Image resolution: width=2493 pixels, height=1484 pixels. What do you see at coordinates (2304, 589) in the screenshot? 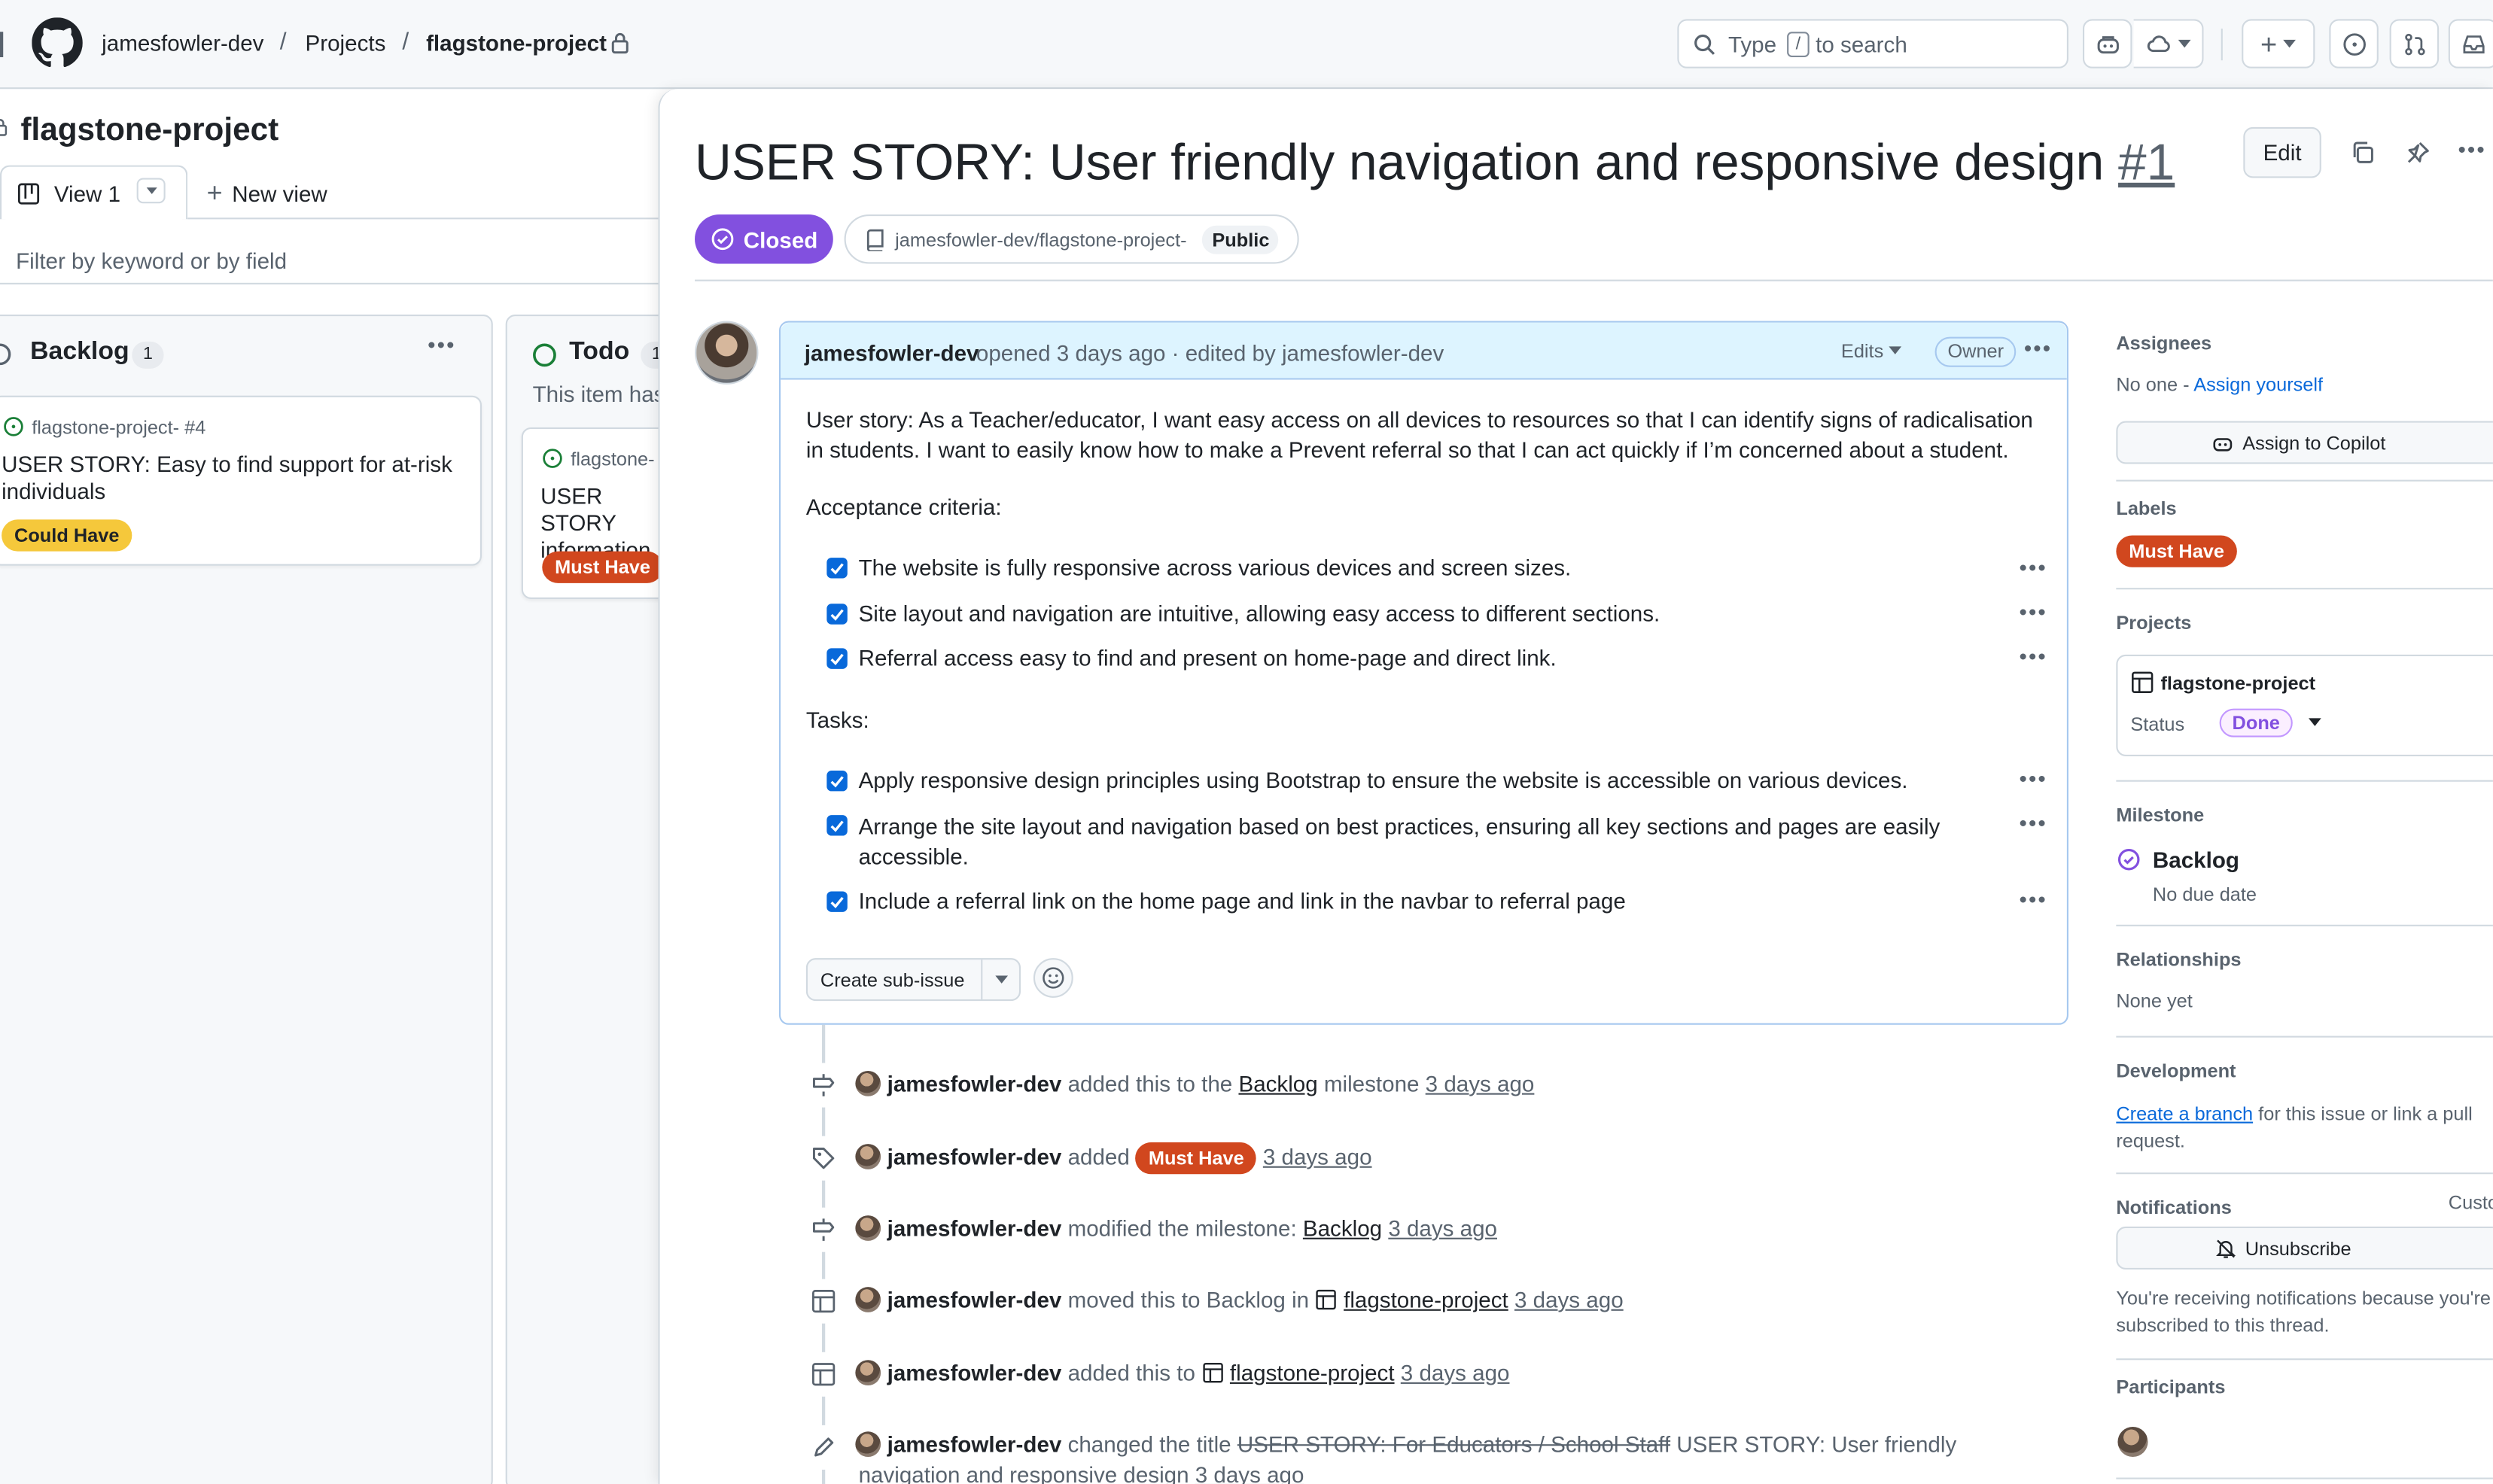
I see `sidebar-divider` at bounding box center [2304, 589].